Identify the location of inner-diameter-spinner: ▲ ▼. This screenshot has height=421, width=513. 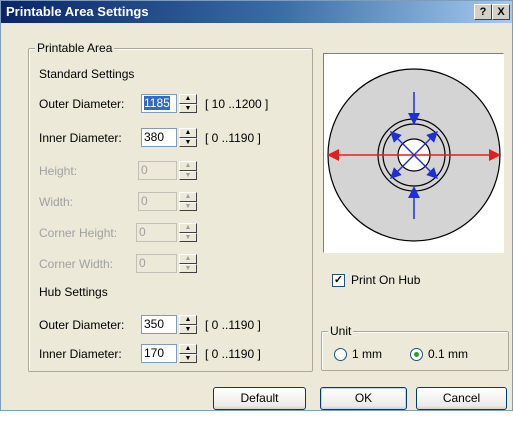
(188, 137).